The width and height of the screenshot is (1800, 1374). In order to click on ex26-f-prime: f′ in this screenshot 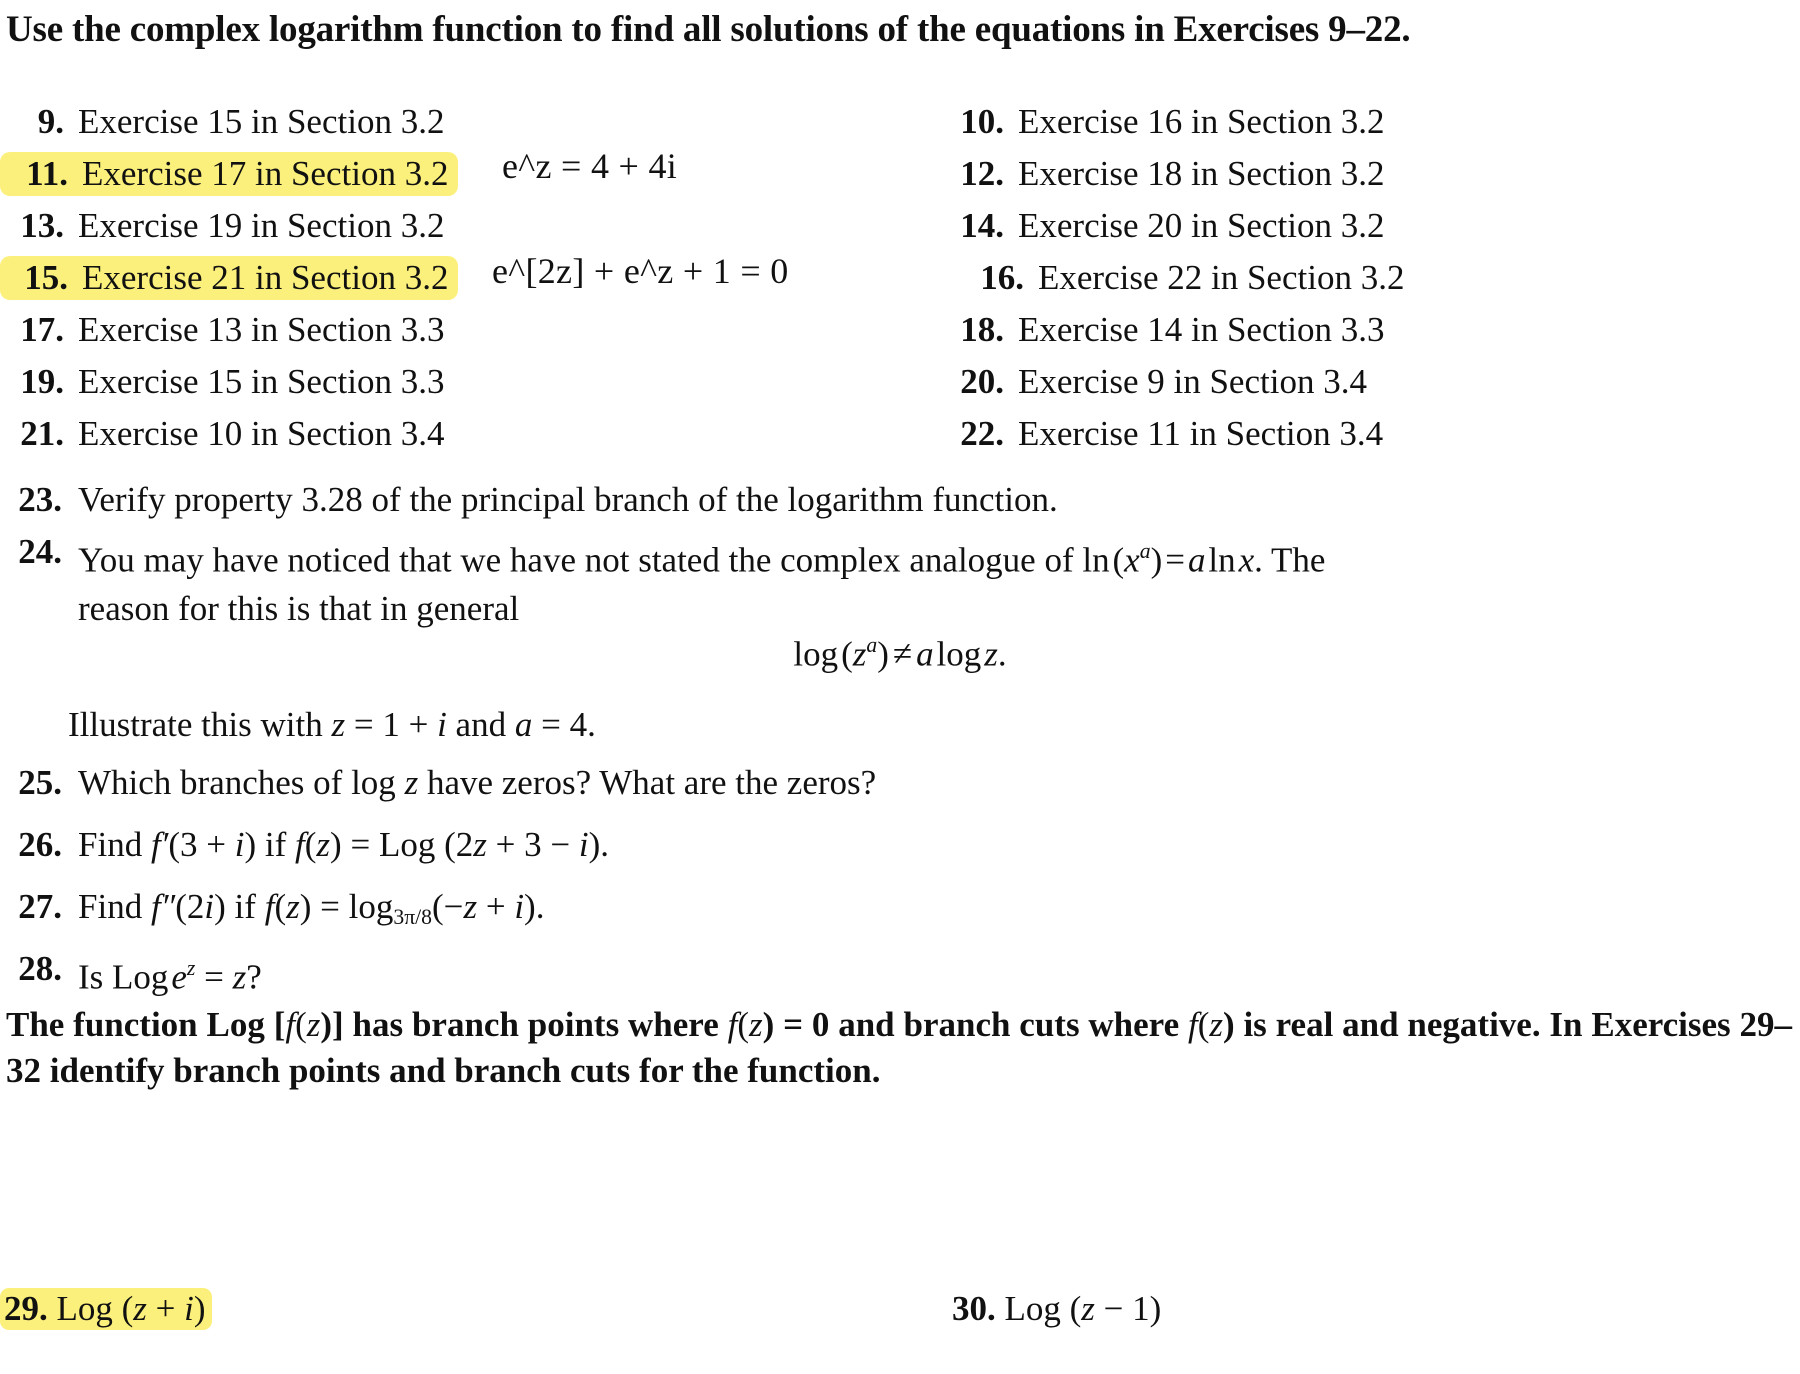, I will do `click(159, 844)`.